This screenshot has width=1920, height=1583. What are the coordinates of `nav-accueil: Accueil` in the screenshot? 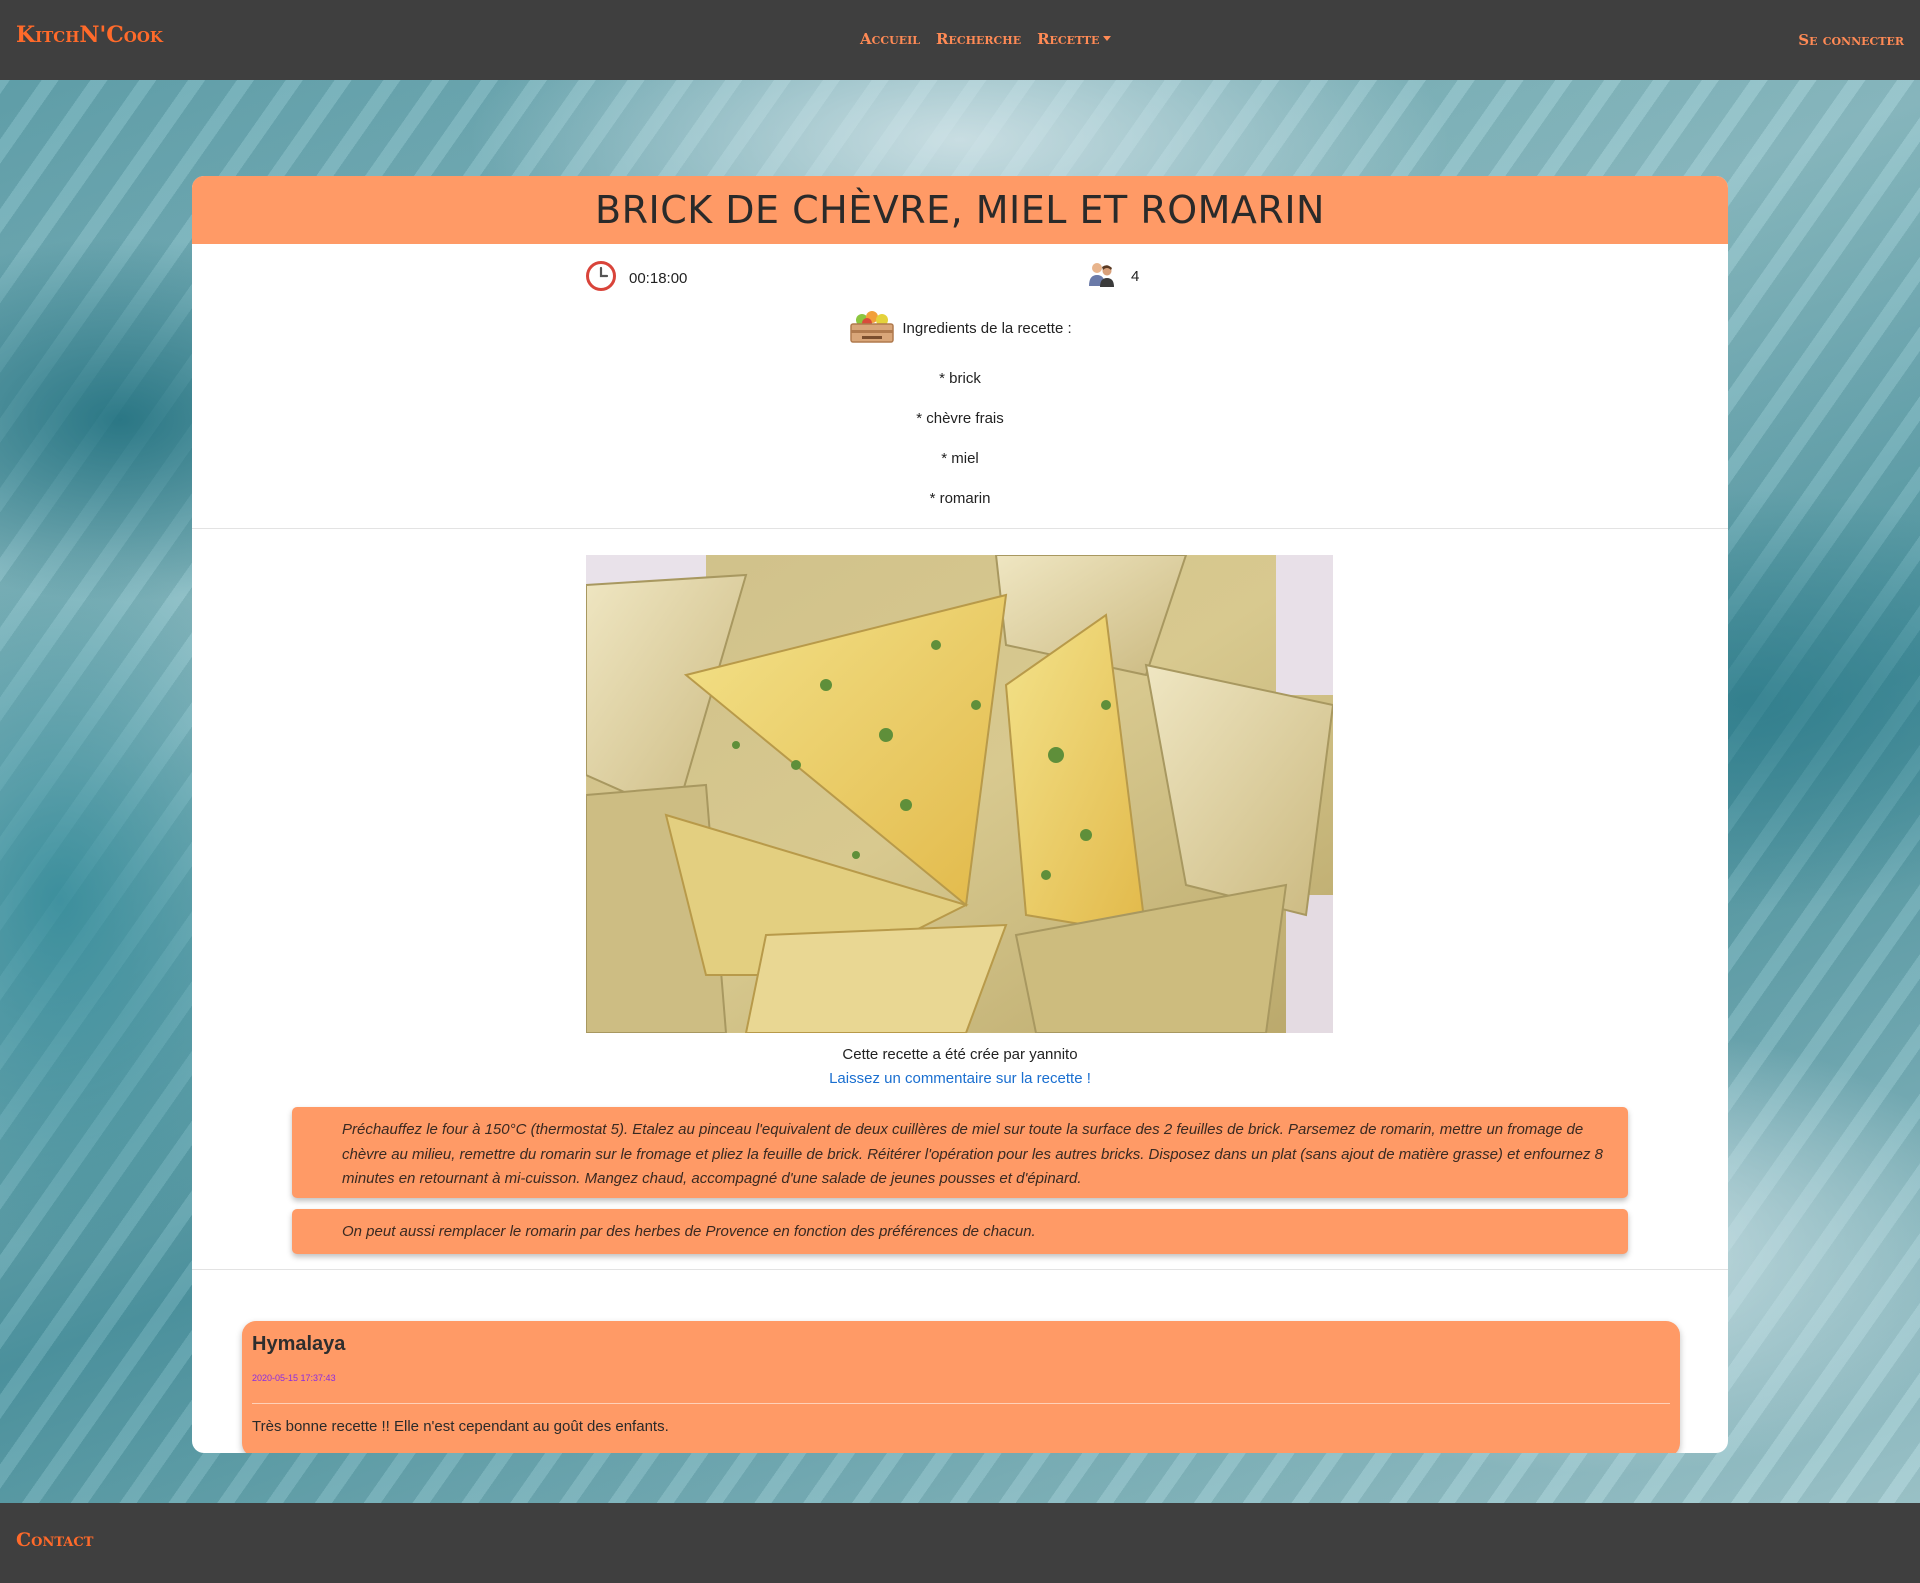 It's located at (890, 39).